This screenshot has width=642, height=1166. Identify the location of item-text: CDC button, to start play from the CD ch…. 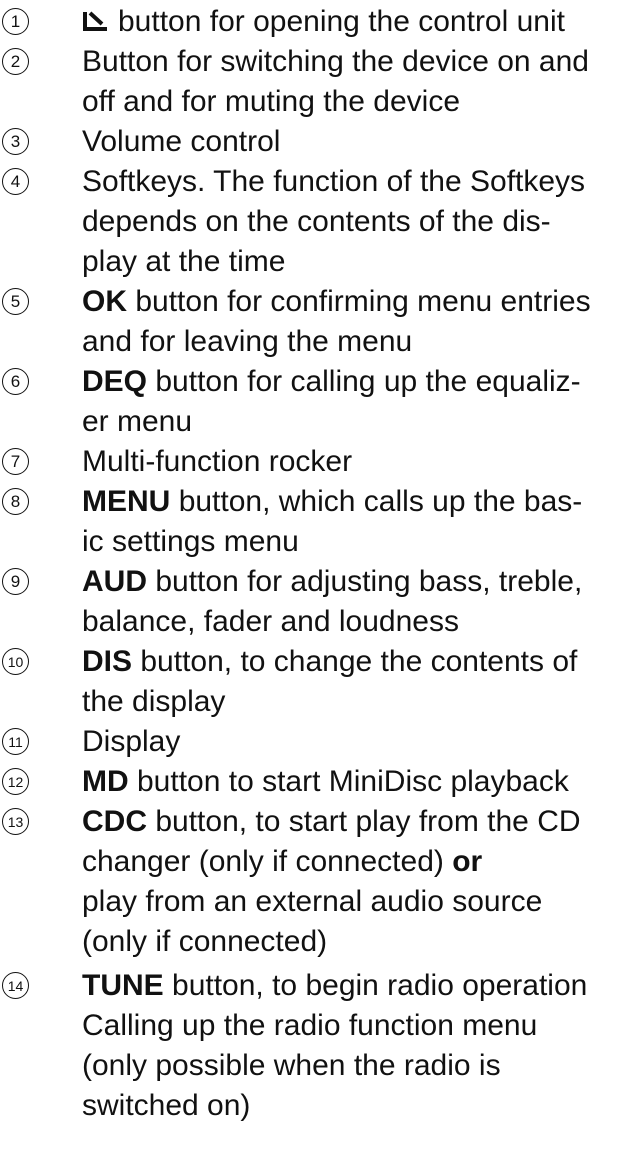
(331, 881).